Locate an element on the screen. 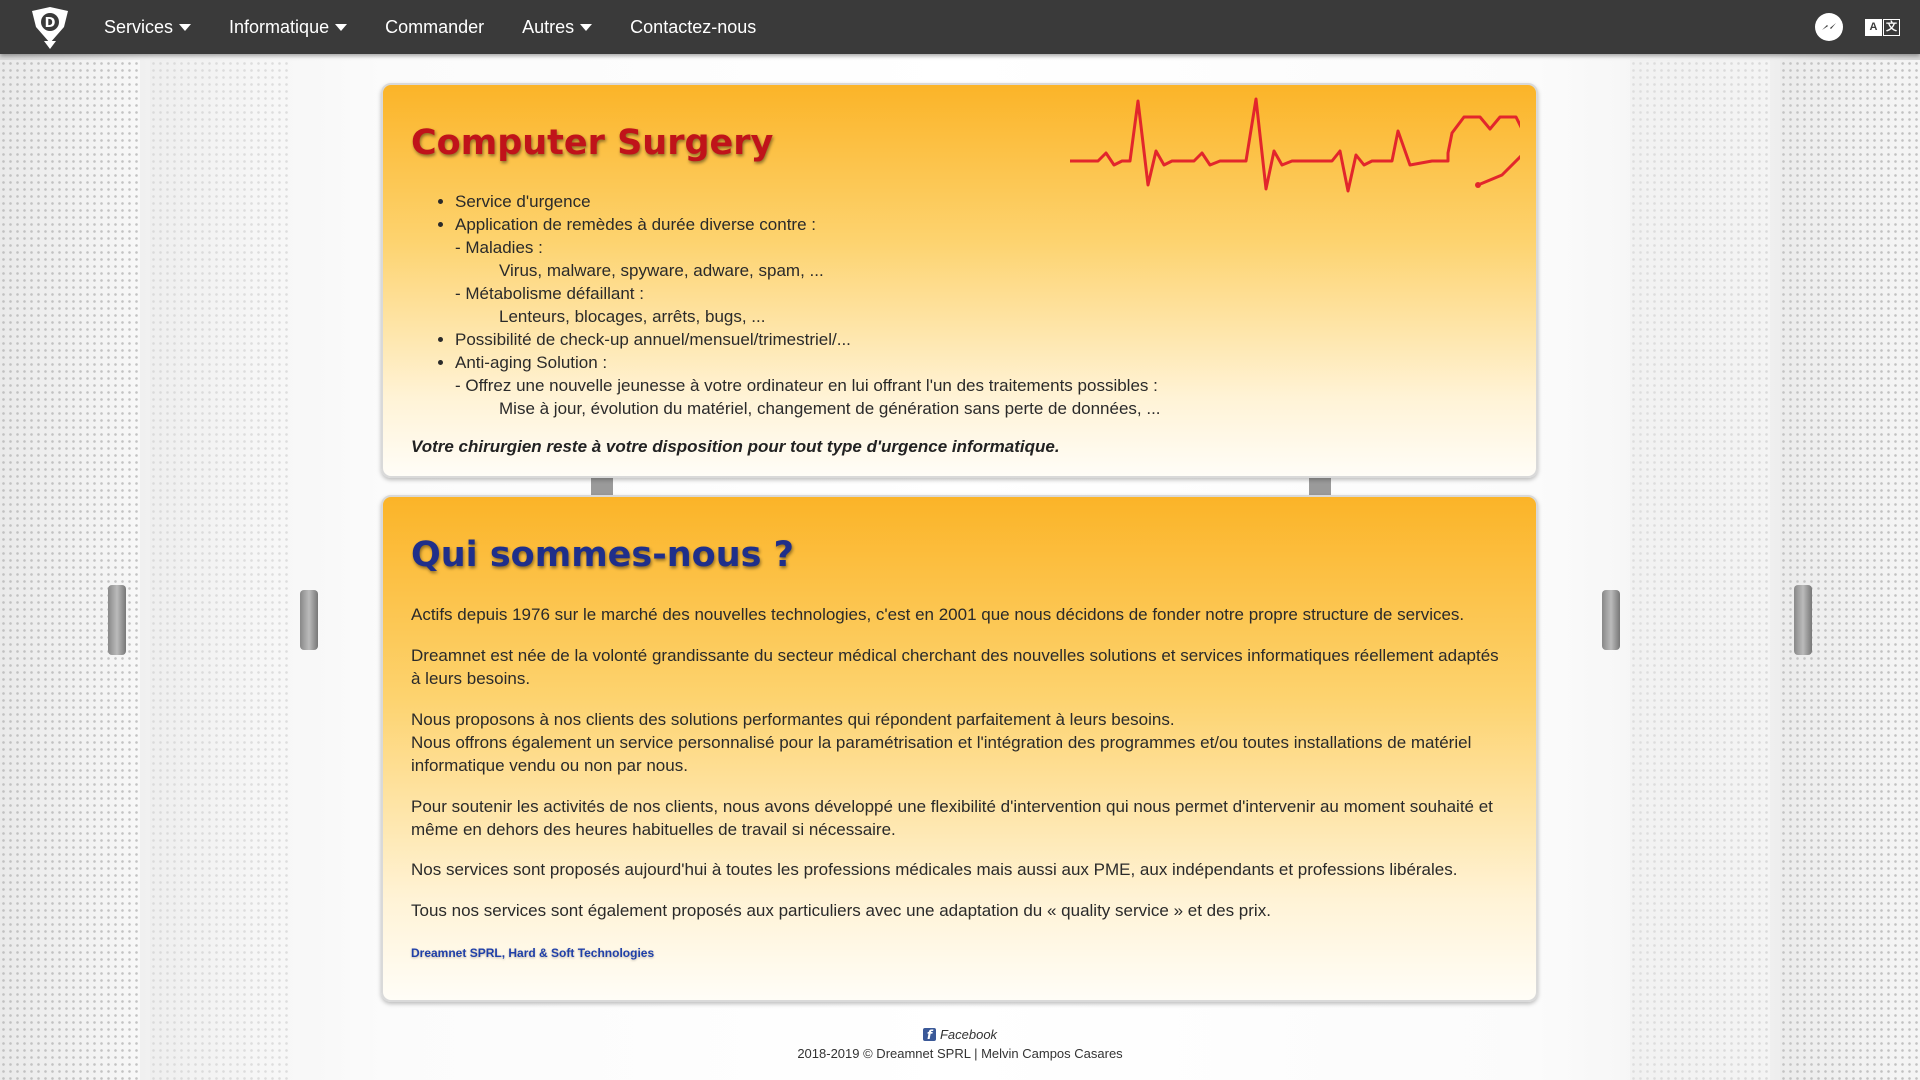 The width and height of the screenshot is (1920, 1080). nav-services: Services is located at coordinates (148, 27).